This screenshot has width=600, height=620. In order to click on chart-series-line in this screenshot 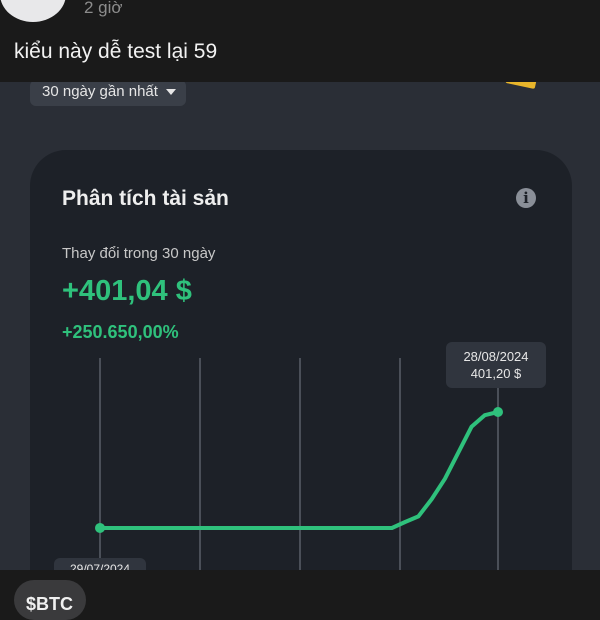, I will do `click(299, 470)`.